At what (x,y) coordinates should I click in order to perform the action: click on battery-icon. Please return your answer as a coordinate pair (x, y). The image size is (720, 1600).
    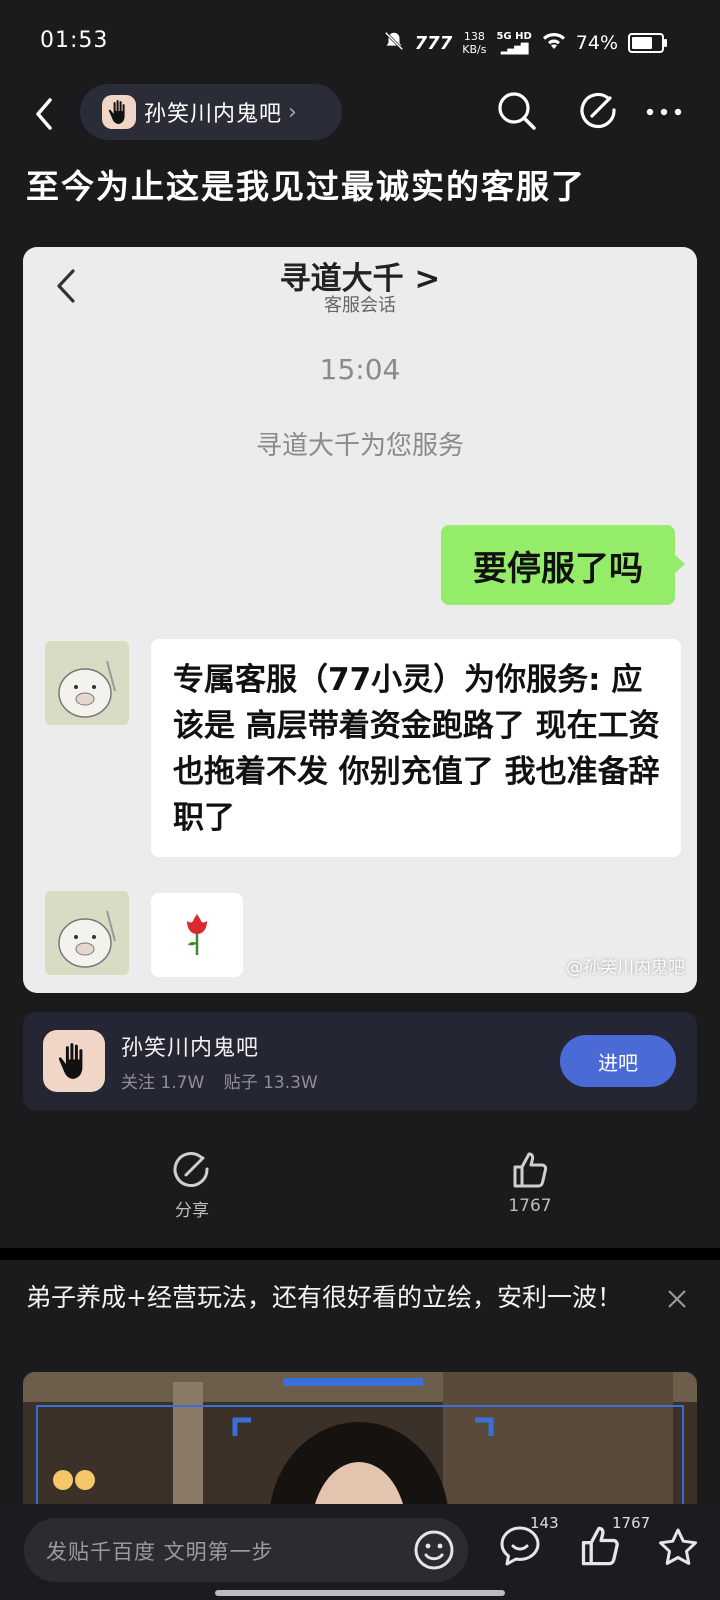
    Looking at the image, I should click on (647, 43).